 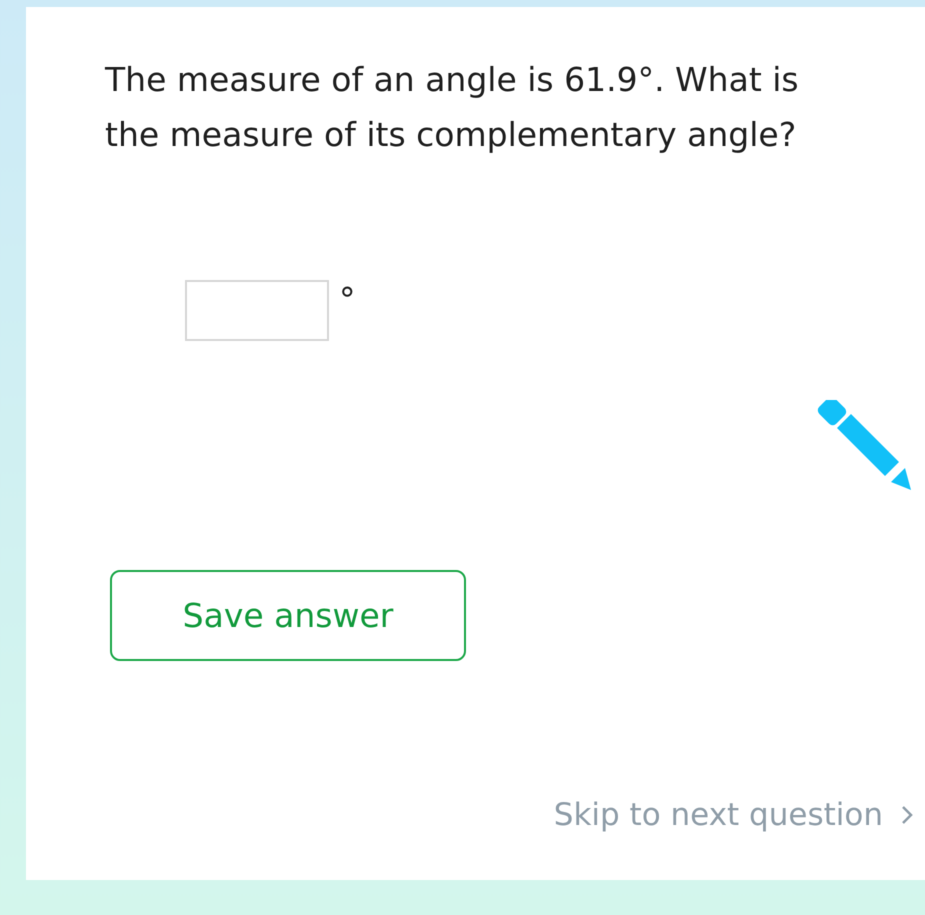 I want to click on skip-link: Skip to next question, so click(x=718, y=815).